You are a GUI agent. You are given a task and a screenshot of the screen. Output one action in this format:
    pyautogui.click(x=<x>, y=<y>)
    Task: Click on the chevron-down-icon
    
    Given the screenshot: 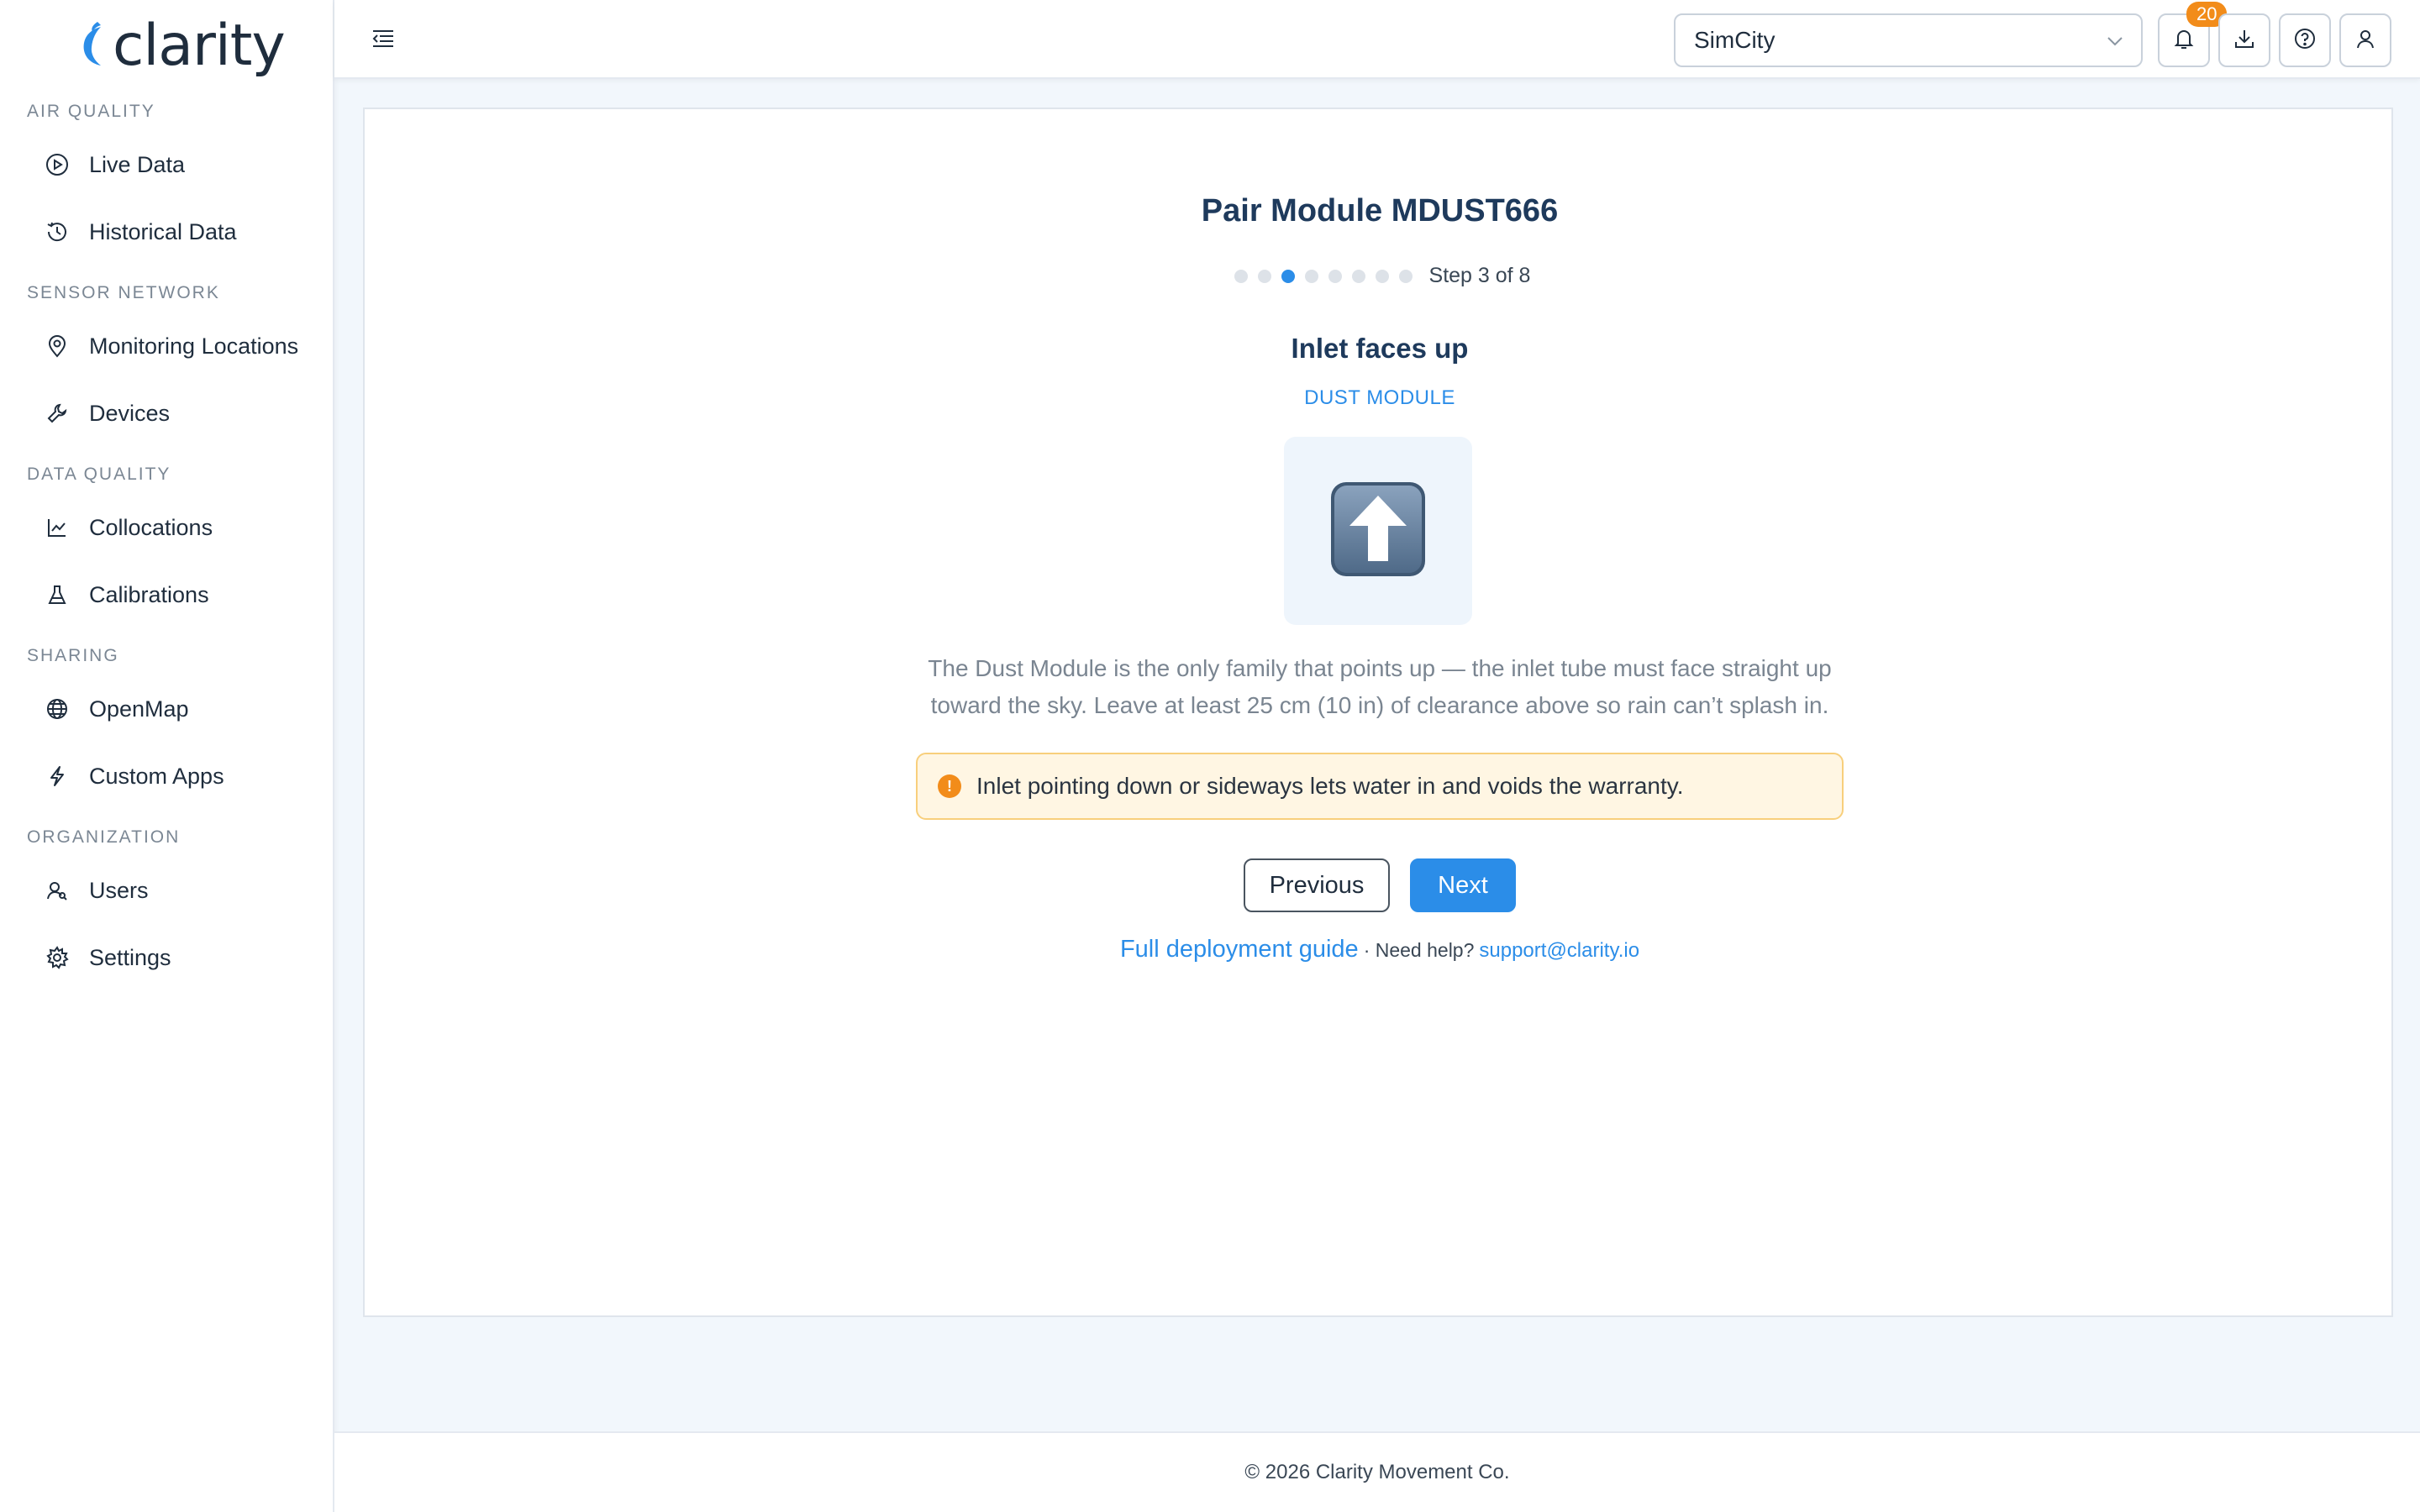 What is the action you would take?
    pyautogui.click(x=2115, y=41)
    